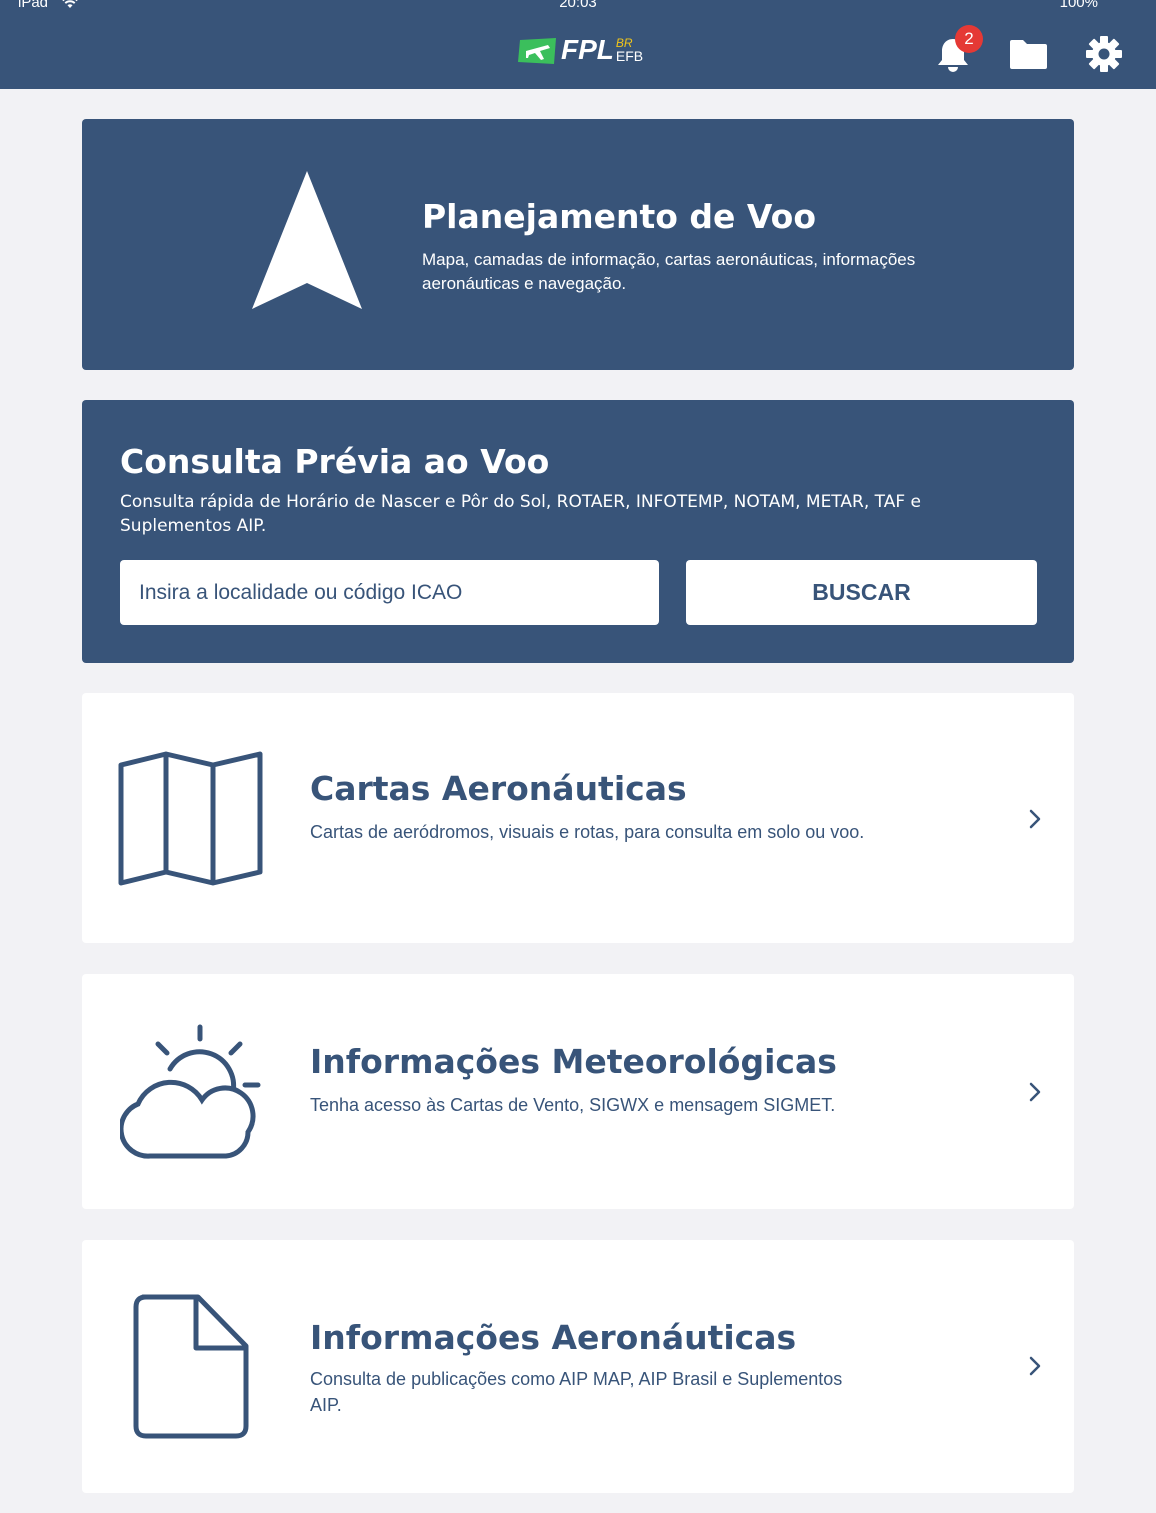  I want to click on logo-efb: EFB, so click(629, 56).